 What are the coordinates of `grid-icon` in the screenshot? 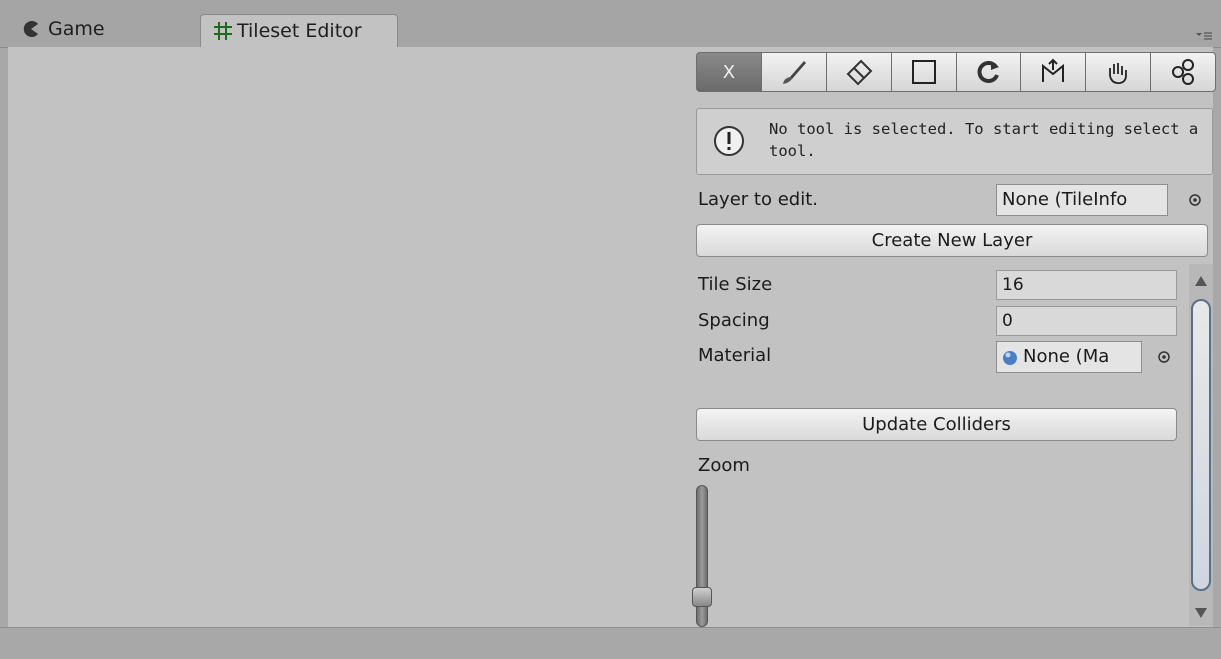 It's located at (223, 31).